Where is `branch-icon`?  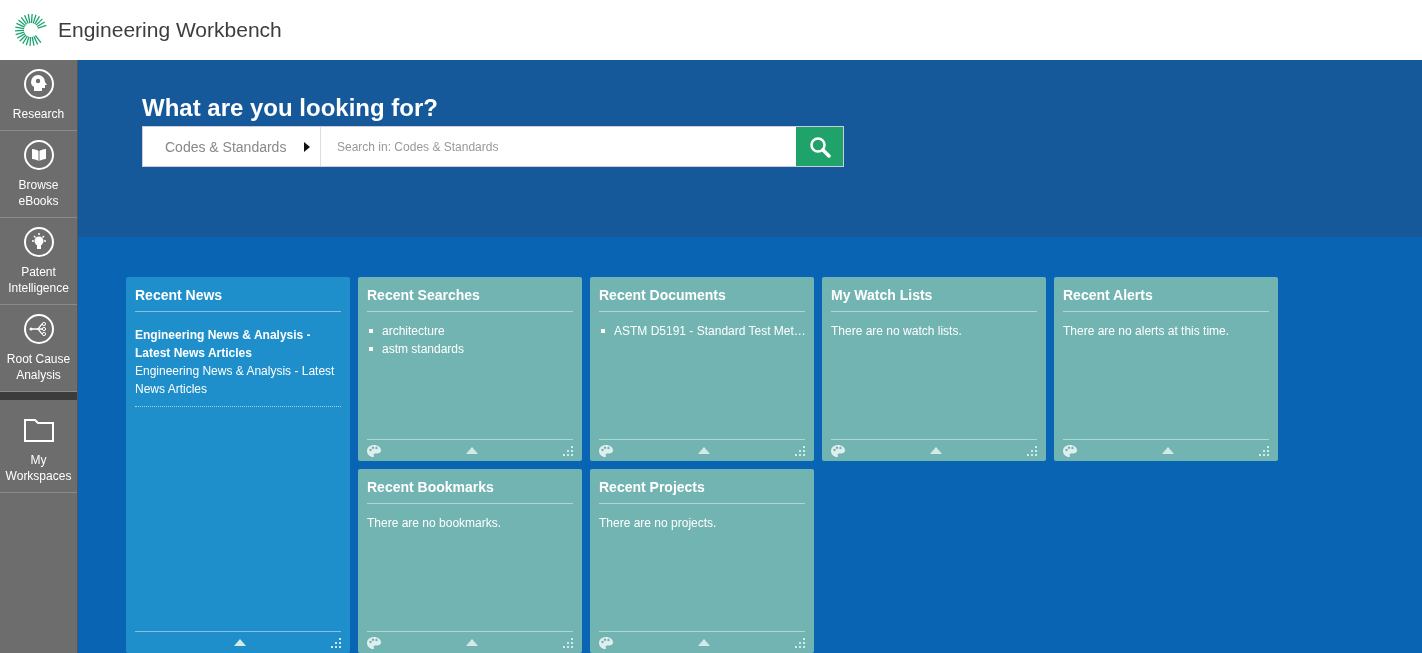 branch-icon is located at coordinates (38, 329).